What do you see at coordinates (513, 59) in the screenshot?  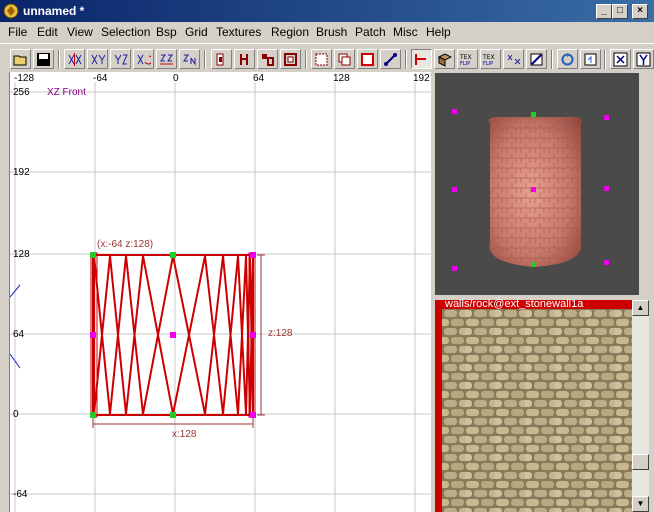 I see `scale-icon` at bounding box center [513, 59].